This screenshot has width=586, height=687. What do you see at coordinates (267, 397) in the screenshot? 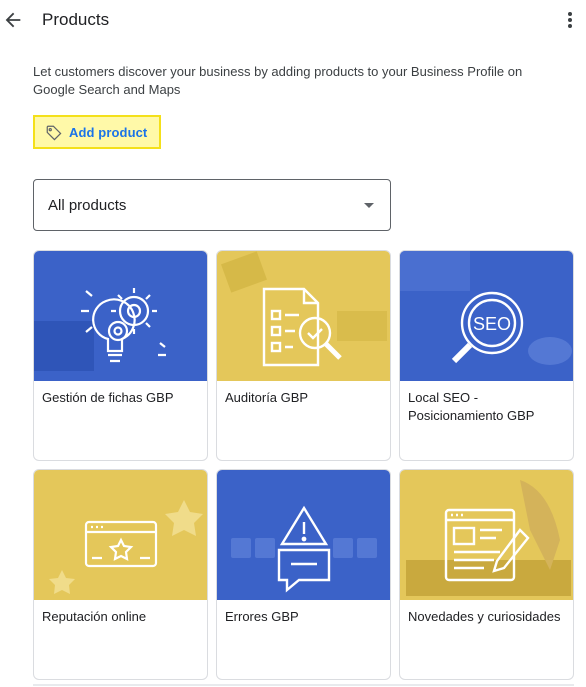
I see `product-name: Auditoría GBP` at bounding box center [267, 397].